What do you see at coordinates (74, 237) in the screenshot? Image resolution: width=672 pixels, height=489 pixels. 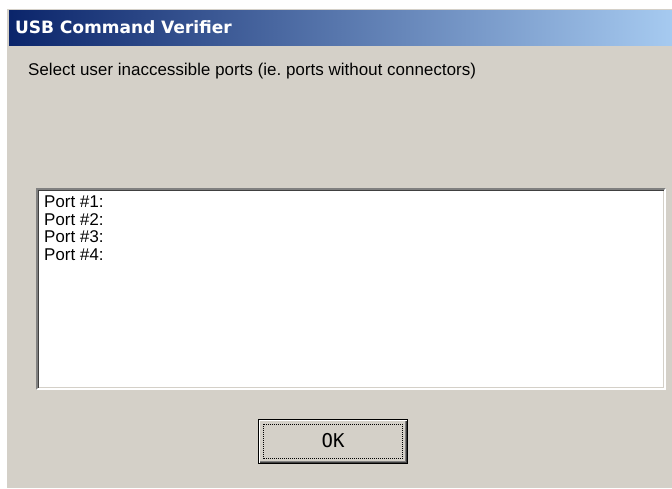 I see `port-item: Port #3:` at bounding box center [74, 237].